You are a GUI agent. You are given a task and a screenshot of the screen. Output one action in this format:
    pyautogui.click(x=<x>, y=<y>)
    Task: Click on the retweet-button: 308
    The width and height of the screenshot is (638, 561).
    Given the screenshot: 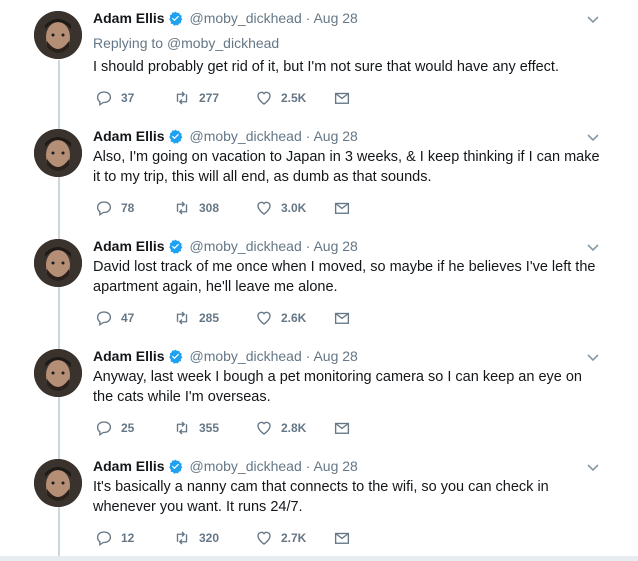 What is the action you would take?
    pyautogui.click(x=196, y=208)
    